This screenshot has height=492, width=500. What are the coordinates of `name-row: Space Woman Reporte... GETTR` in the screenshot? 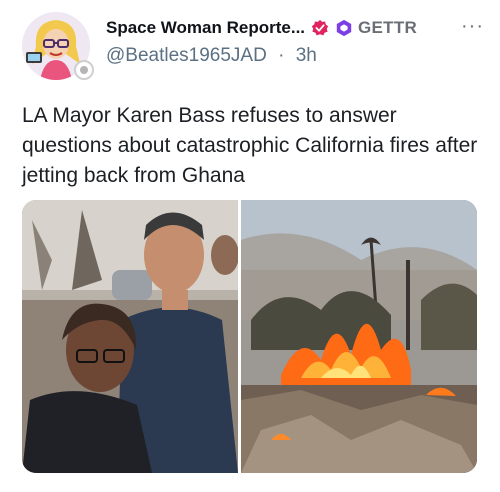 It's located at (298, 28).